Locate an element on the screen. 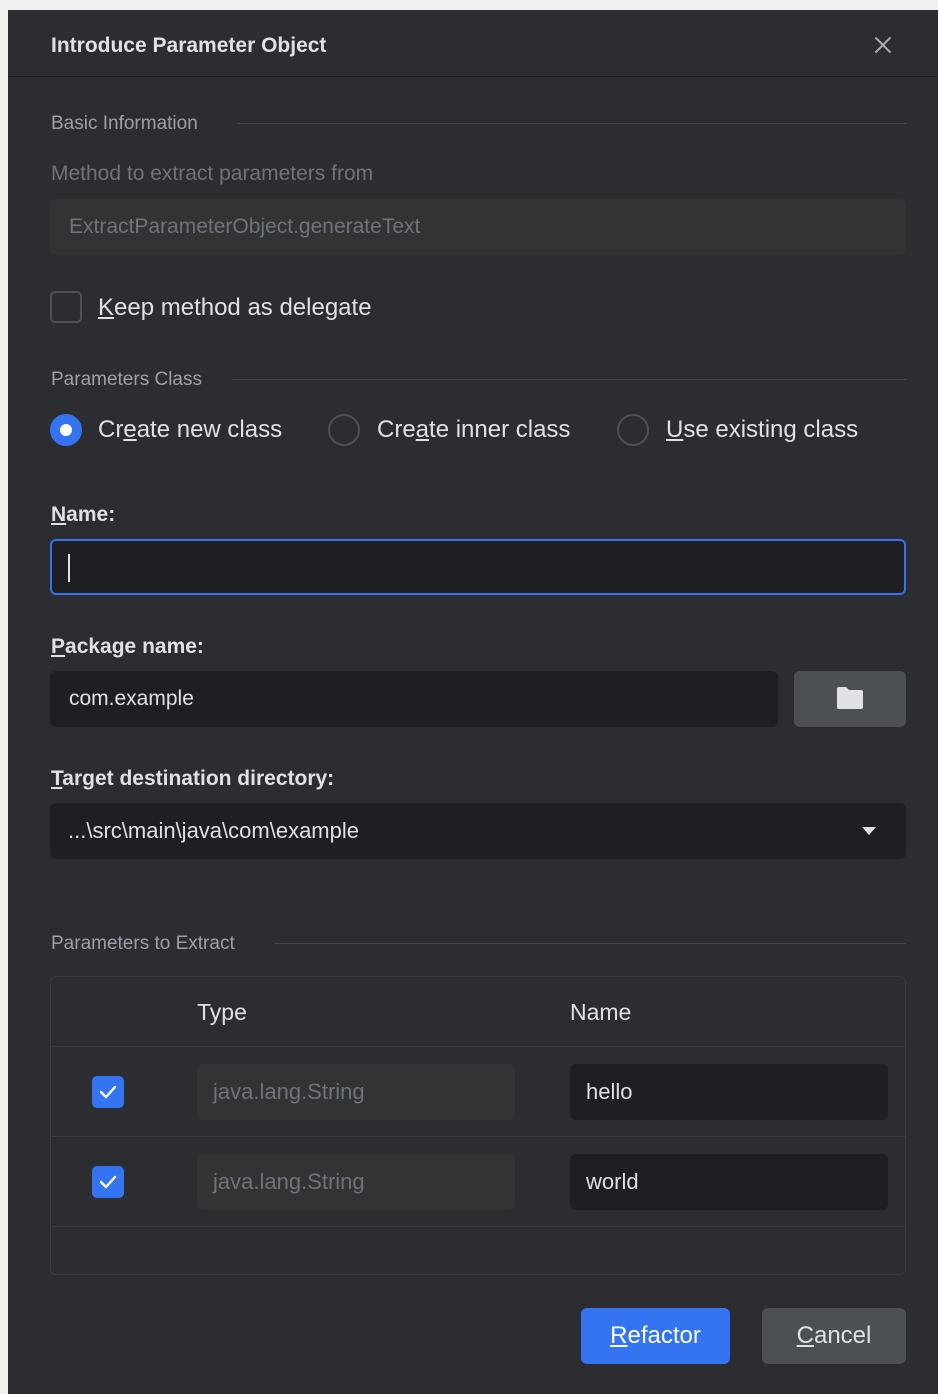 This screenshot has height=1394, width=938. option-mnemonic: e is located at coordinates (130, 429).